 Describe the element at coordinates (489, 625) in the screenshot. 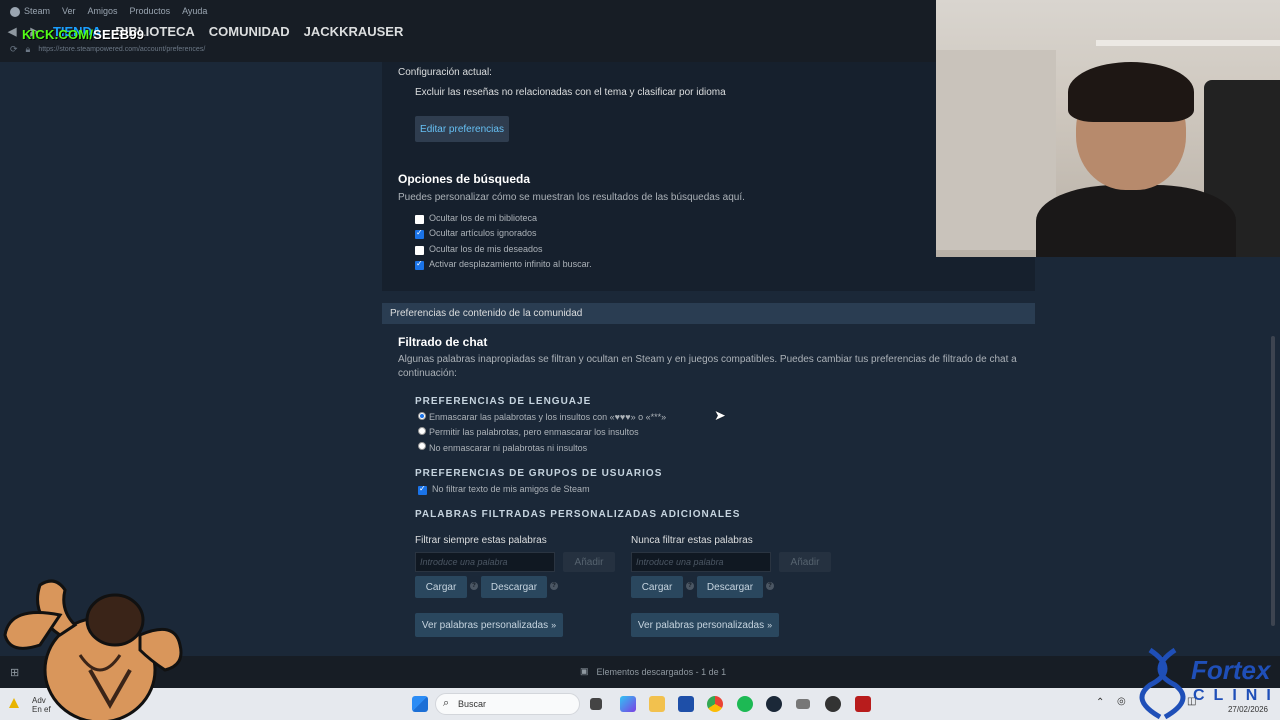

I see `always-view-words-button: Ver palabras personalizadas»` at that location.